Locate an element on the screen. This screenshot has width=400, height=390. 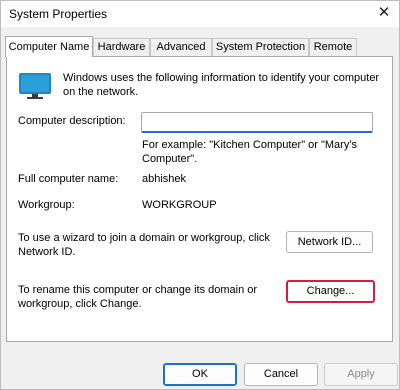
tab-remote: Remote is located at coordinates (333, 47).